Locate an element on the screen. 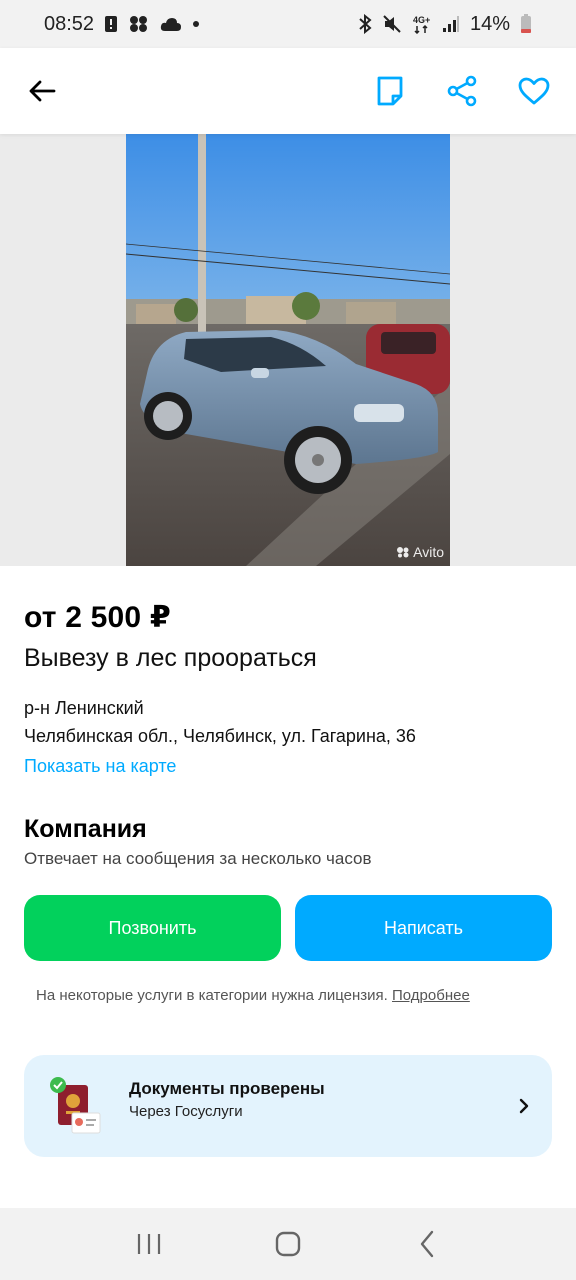 The height and width of the screenshot is (1280, 576). app-bar is located at coordinates (288, 91).